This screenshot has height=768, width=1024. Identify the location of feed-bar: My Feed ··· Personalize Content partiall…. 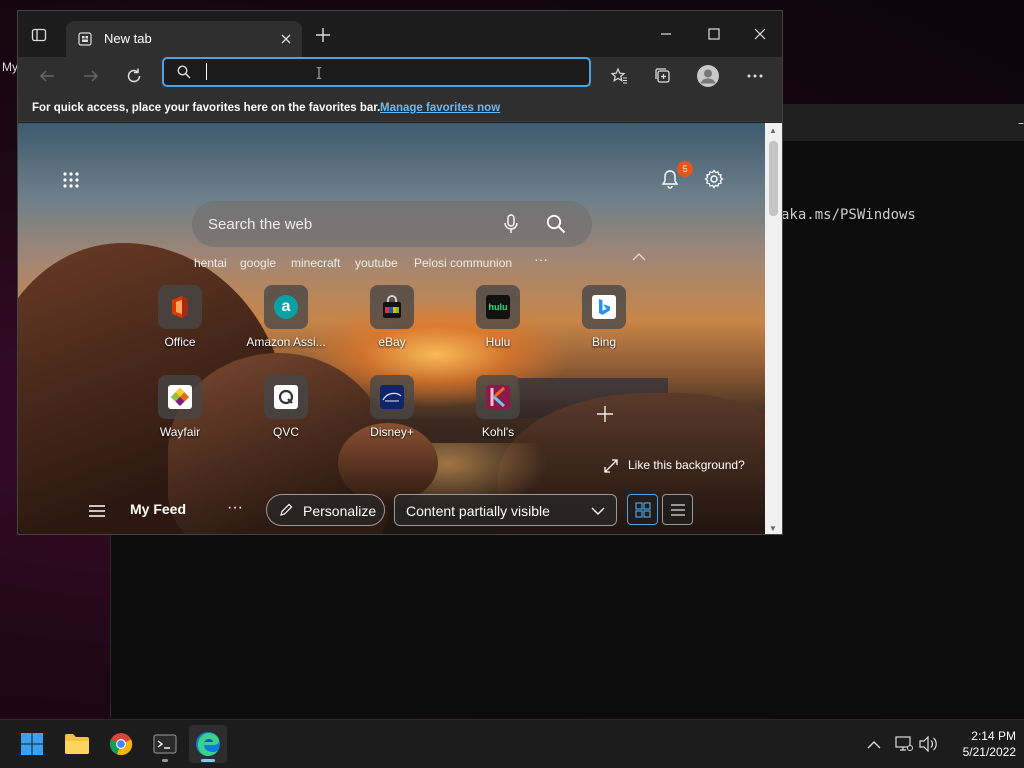
(391, 512).